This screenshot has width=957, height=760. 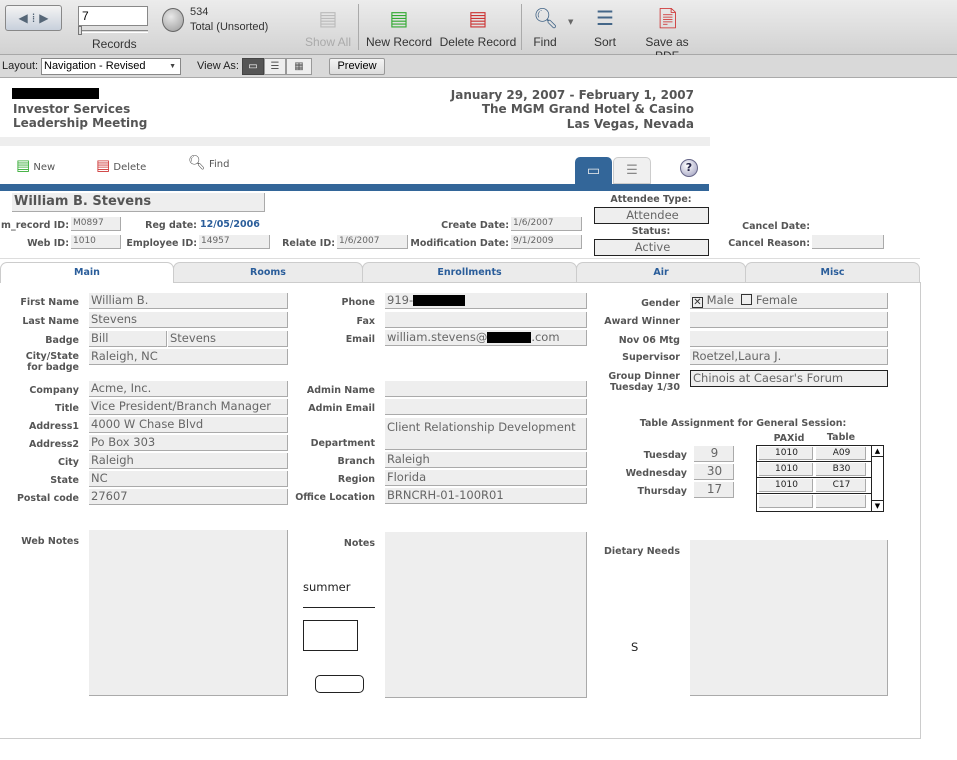 I want to click on cancel-reason-field, so click(x=848, y=242).